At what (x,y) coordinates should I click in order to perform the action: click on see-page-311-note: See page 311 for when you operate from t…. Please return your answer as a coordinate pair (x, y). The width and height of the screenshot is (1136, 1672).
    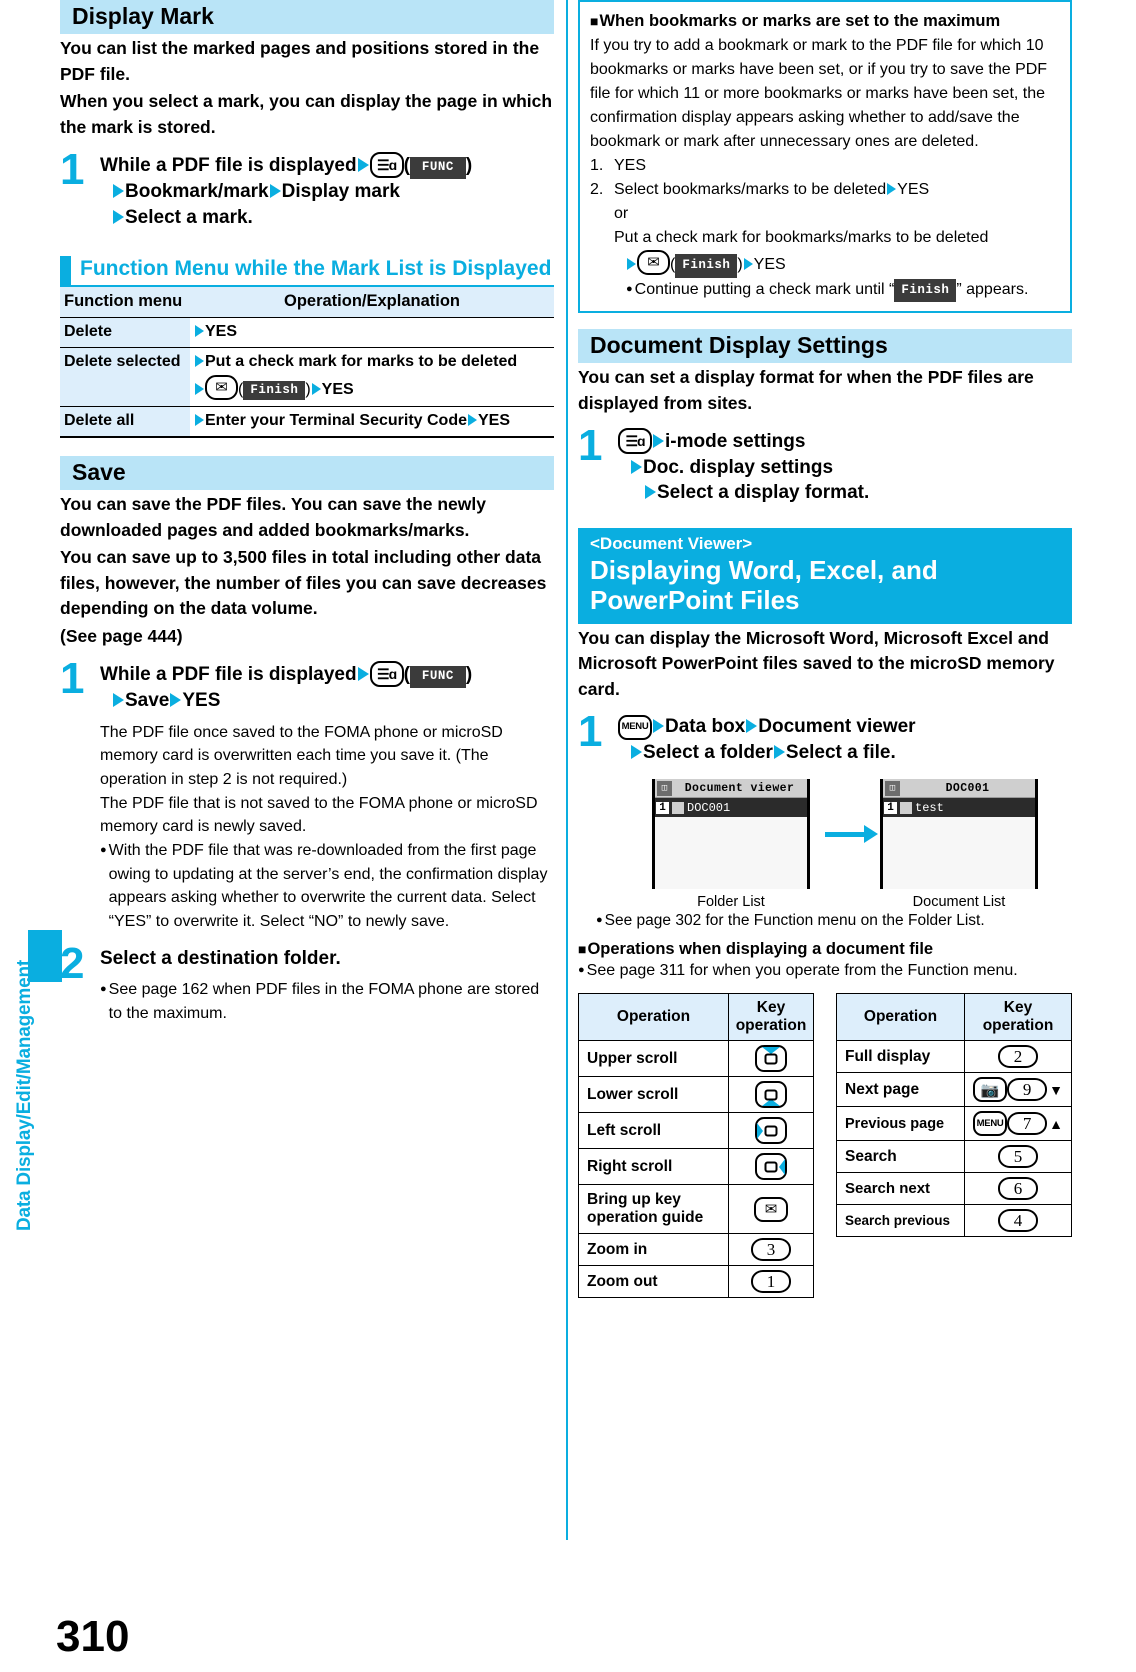
    Looking at the image, I should click on (825, 971).